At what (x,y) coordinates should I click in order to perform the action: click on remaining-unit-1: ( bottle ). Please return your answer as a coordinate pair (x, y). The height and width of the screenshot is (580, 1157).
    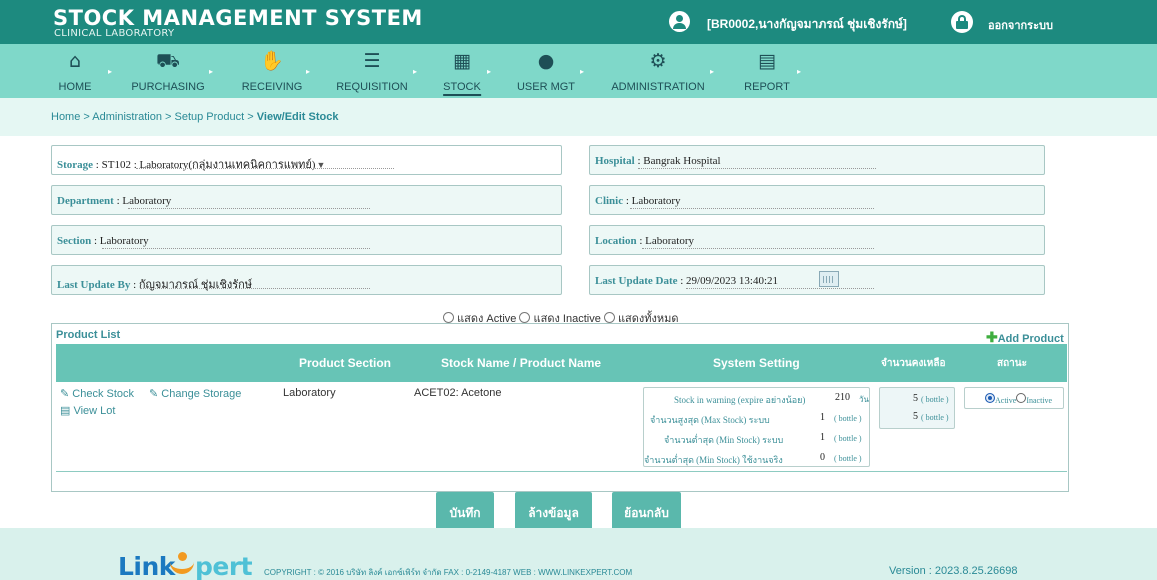
    Looking at the image, I should click on (935, 399).